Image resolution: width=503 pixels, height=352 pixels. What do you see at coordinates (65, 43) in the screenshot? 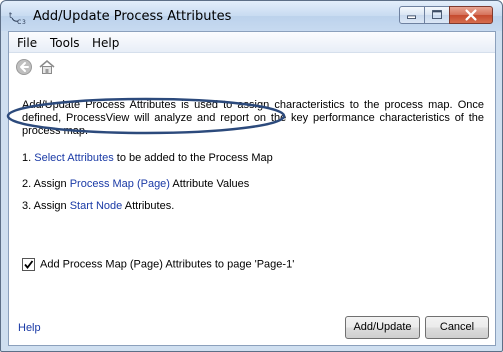
I see `menu-tools: Tools` at bounding box center [65, 43].